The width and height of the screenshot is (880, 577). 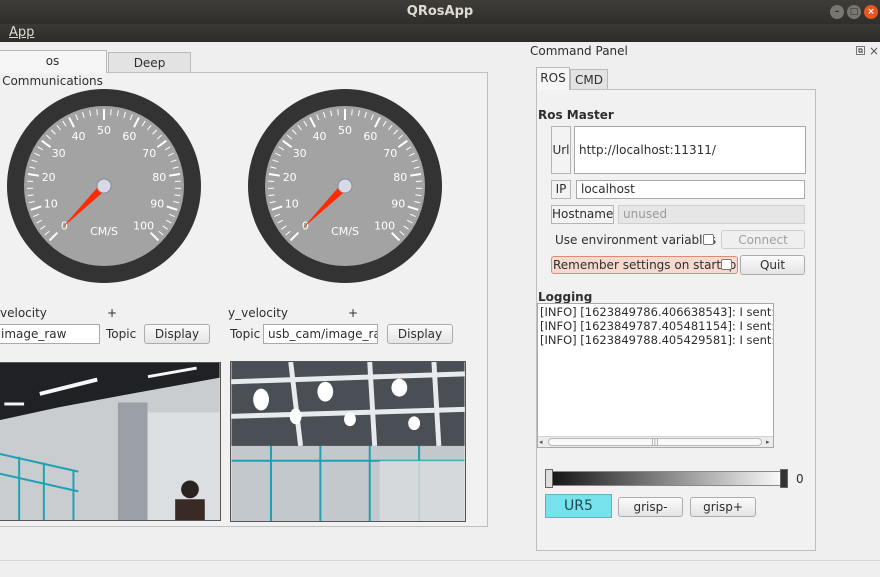 I want to click on url-input: http://localhost:11311/, so click(x=690, y=150).